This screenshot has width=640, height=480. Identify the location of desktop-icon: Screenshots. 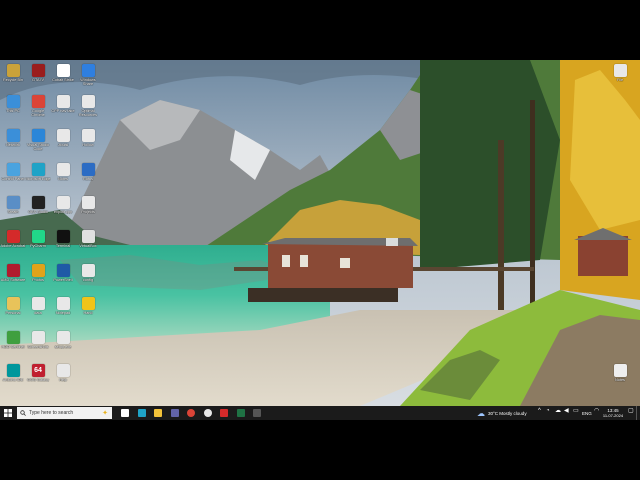
(38, 346).